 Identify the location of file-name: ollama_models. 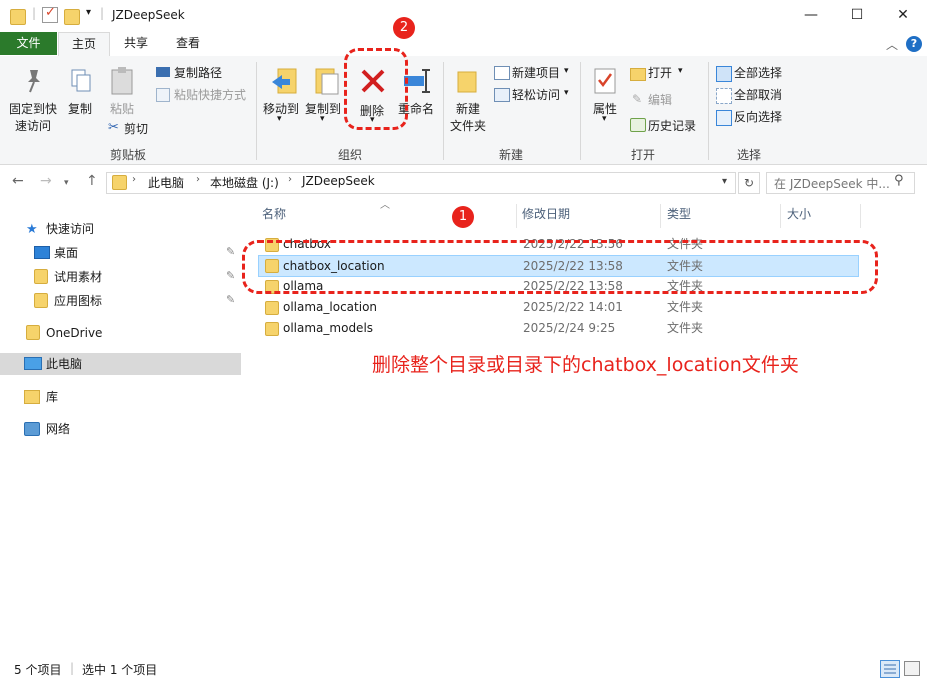
(328, 328).